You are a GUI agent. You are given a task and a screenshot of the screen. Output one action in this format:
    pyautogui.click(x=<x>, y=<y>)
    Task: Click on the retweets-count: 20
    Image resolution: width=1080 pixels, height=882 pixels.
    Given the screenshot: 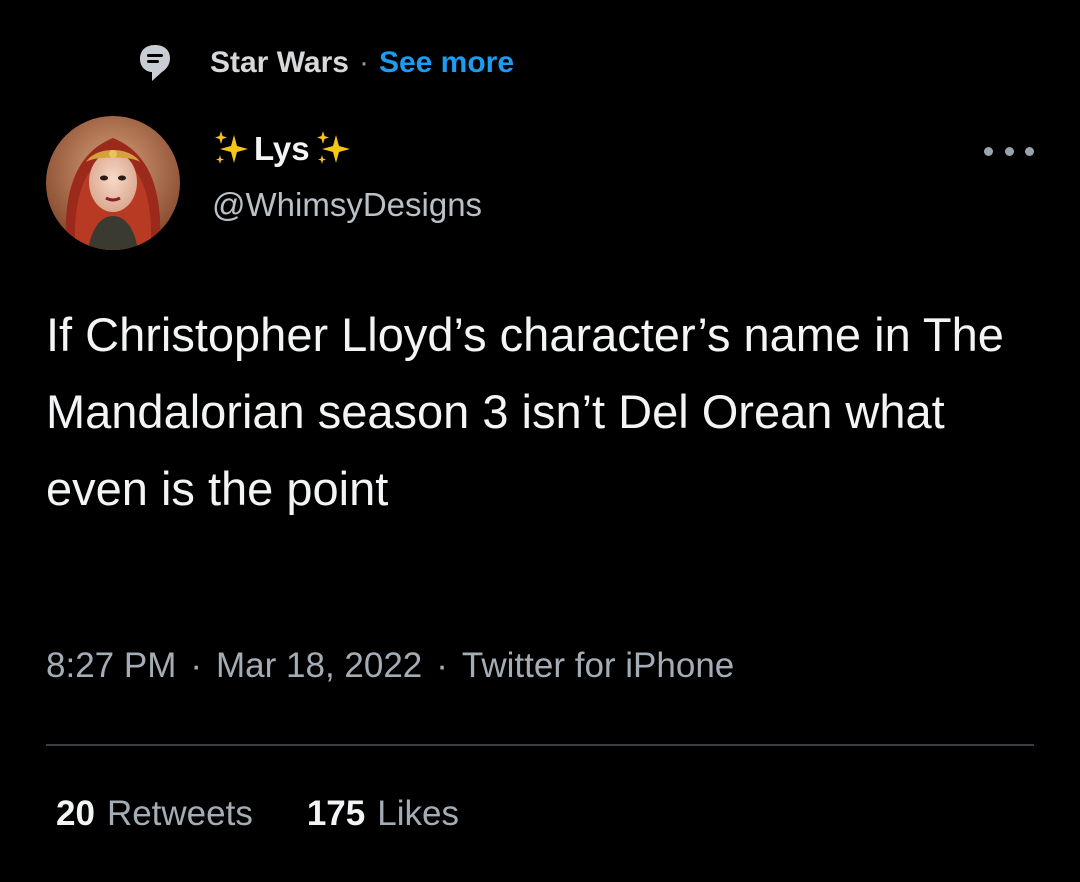 What is the action you would take?
    pyautogui.click(x=75, y=813)
    